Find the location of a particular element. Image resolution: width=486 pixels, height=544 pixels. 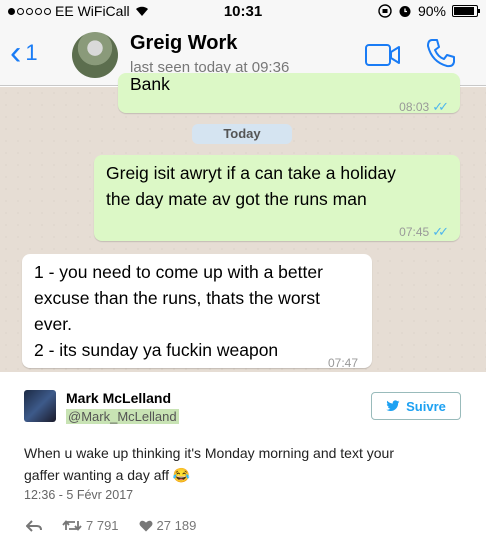

message-line: 1 - you need to come up with a better is located at coordinates (178, 272).